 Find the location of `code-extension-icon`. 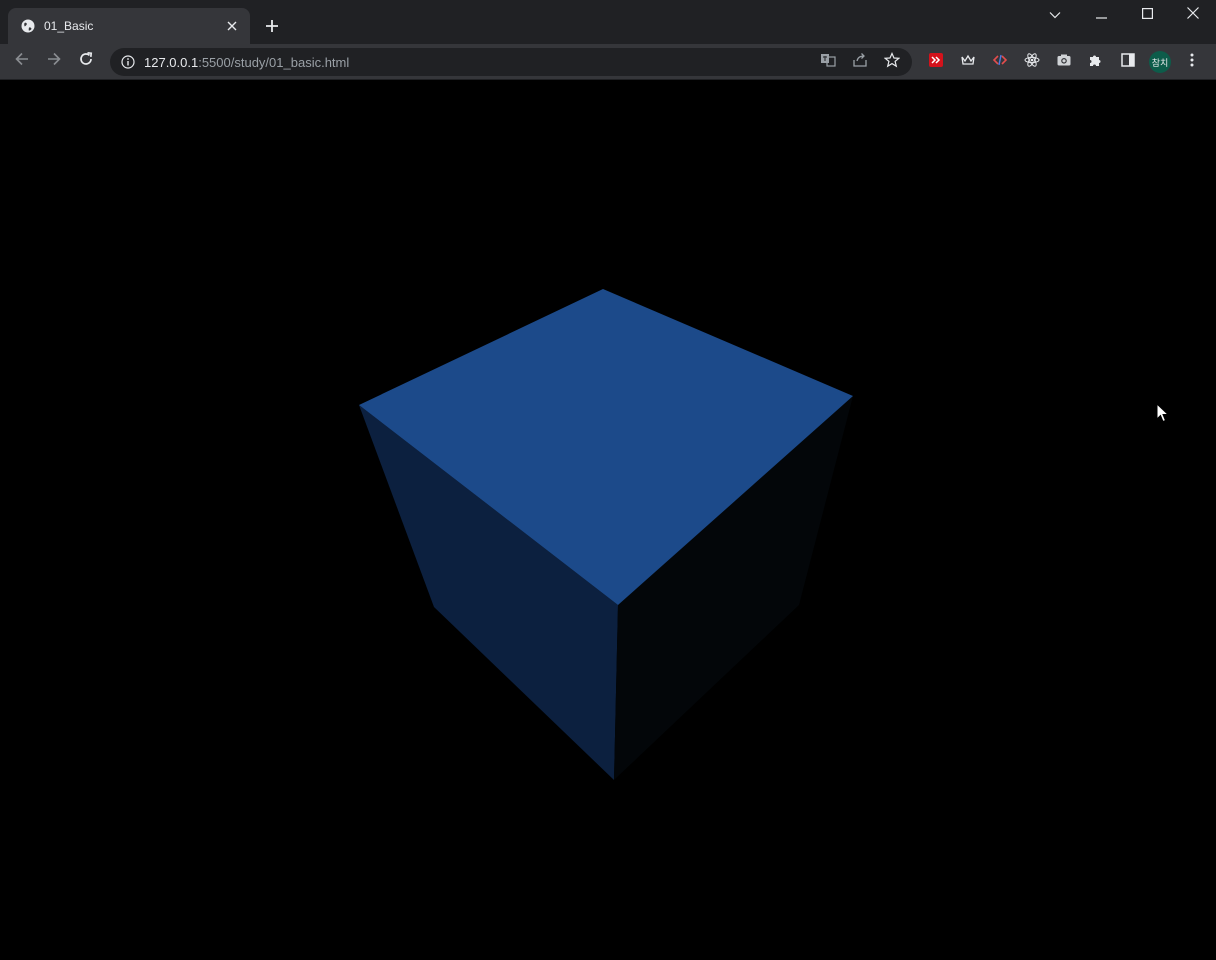

code-extension-icon is located at coordinates (1000, 62).